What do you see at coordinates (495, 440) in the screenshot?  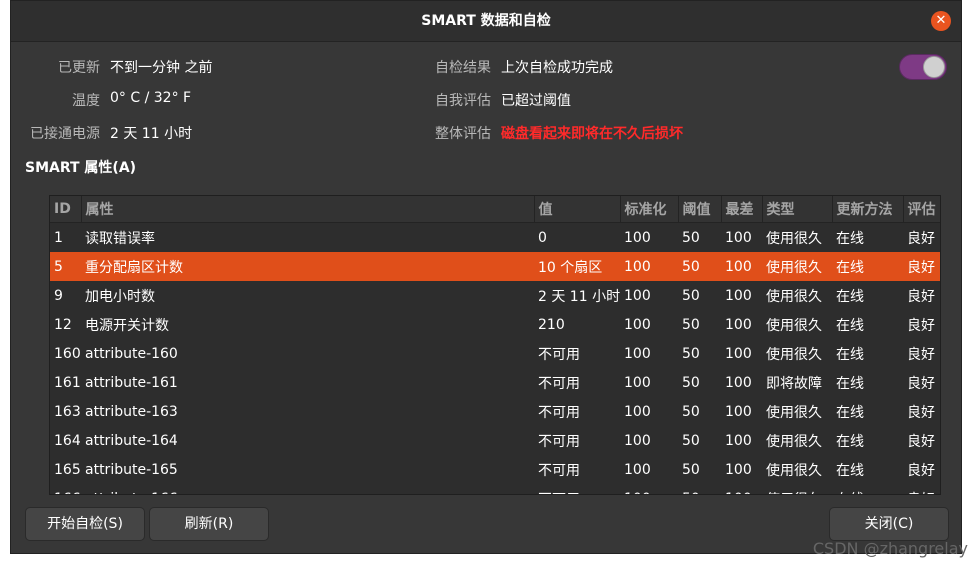 I see `table-row: 164 attribute-164 不可用 100 50 100 使用很久 在线 良好` at bounding box center [495, 440].